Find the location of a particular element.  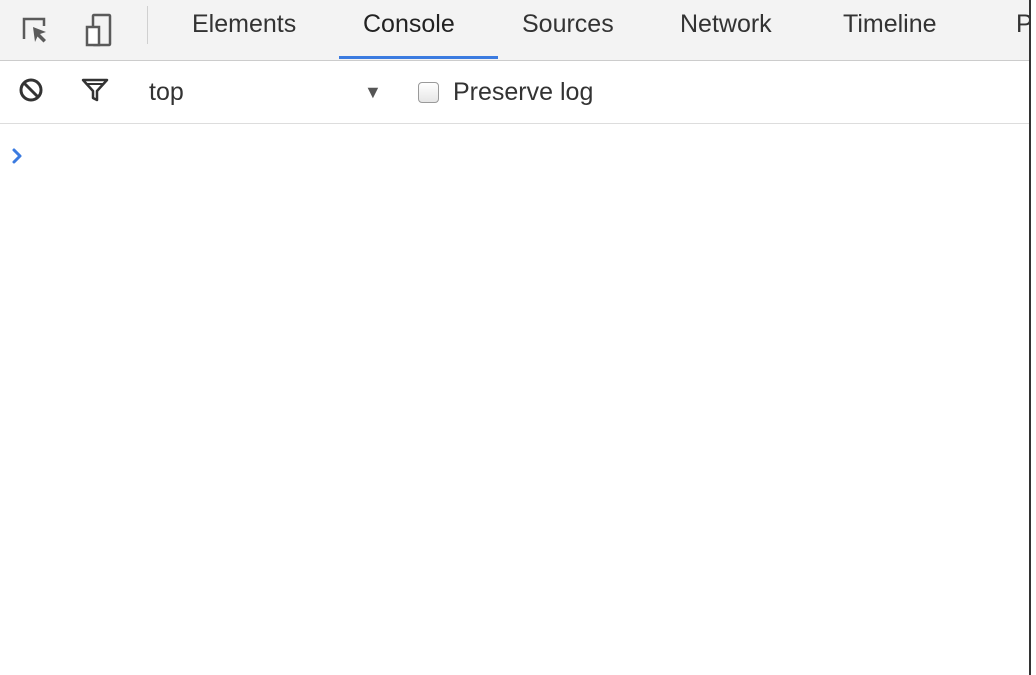

filter-icon is located at coordinates (95, 92).